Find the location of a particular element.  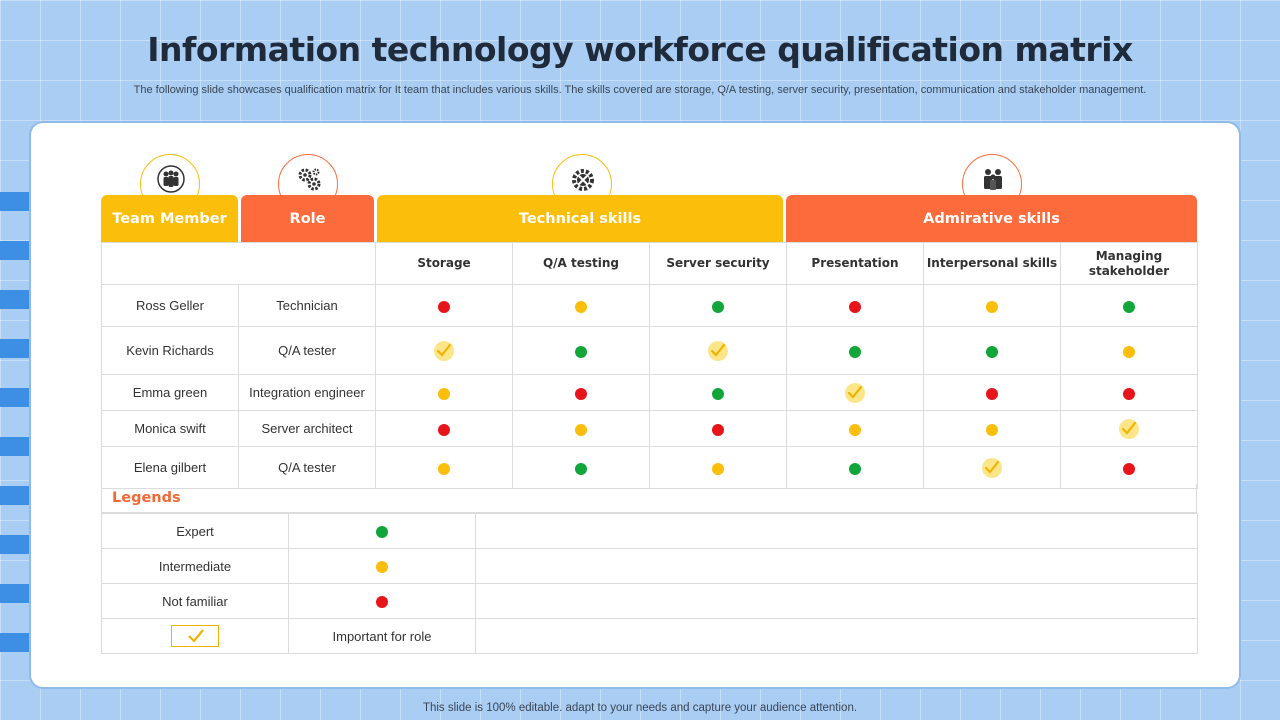

blank-cell is located at coordinates (238, 263).